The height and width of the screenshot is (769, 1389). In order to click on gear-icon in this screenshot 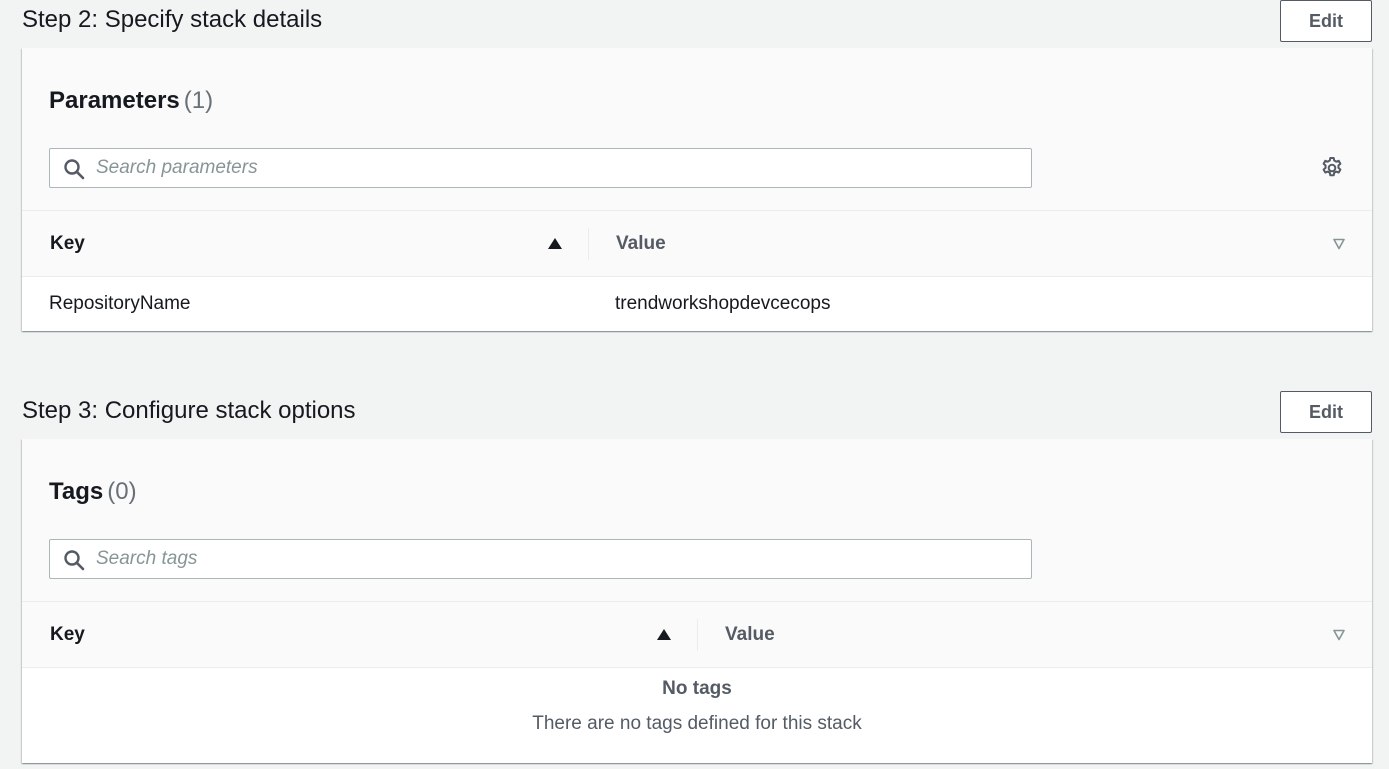, I will do `click(1332, 168)`.